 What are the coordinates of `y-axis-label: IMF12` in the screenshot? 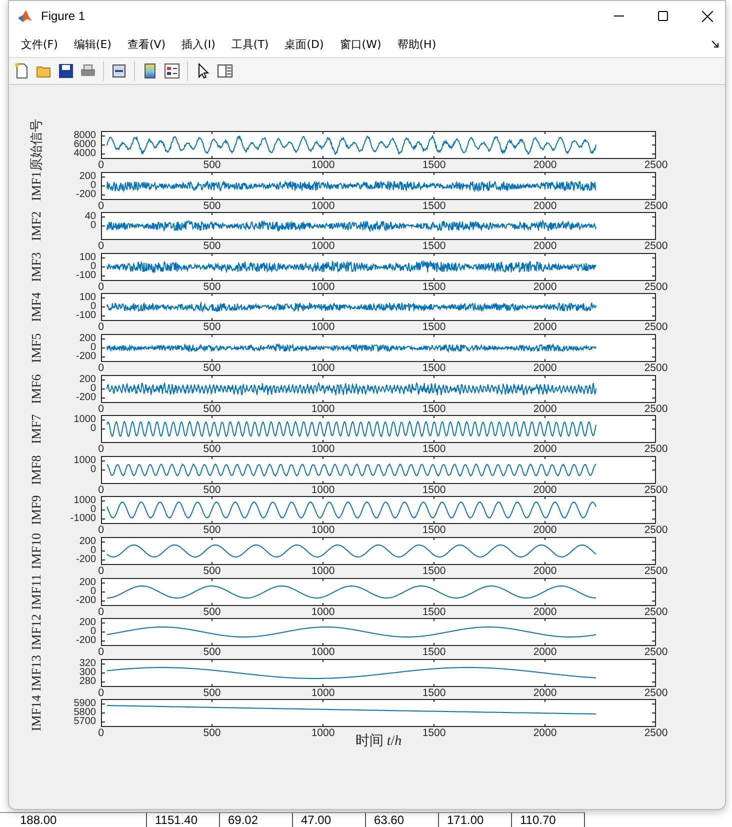 It's located at (36, 632).